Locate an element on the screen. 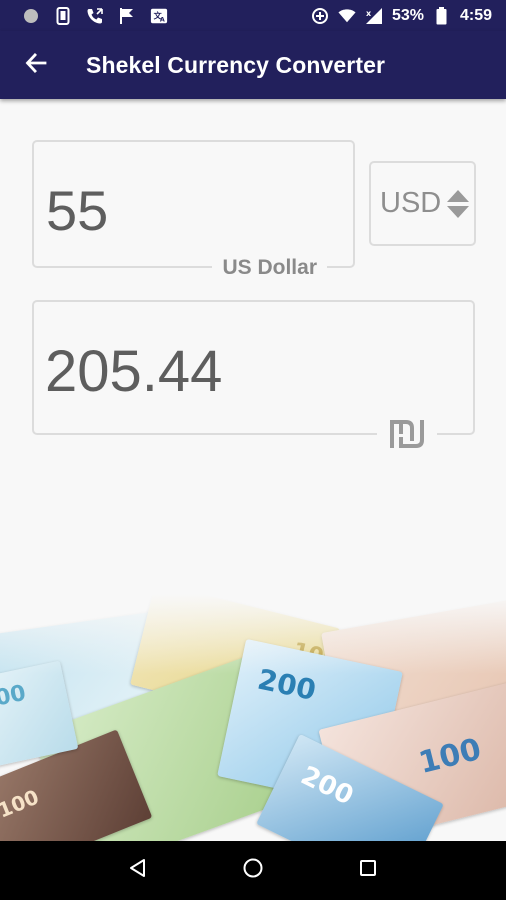  phone-call-icon is located at coordinates (95, 16).